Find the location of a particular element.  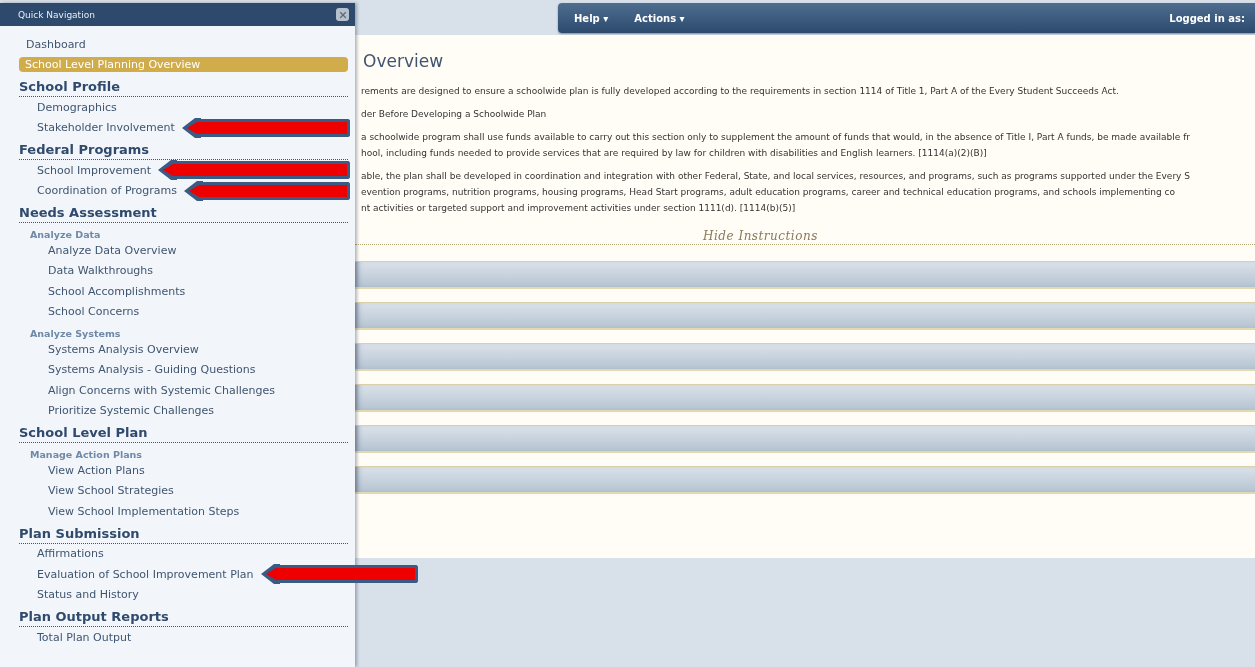

section-heading: School Level Plan is located at coordinates (183, 432).